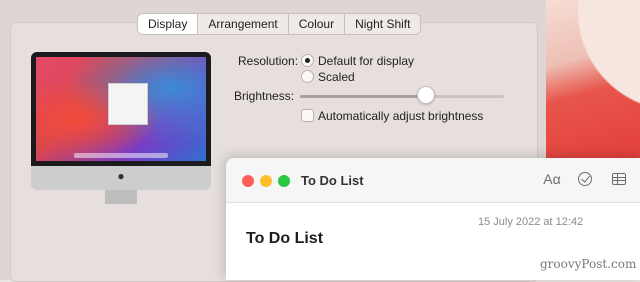  I want to click on zoom-button, so click(284, 181).